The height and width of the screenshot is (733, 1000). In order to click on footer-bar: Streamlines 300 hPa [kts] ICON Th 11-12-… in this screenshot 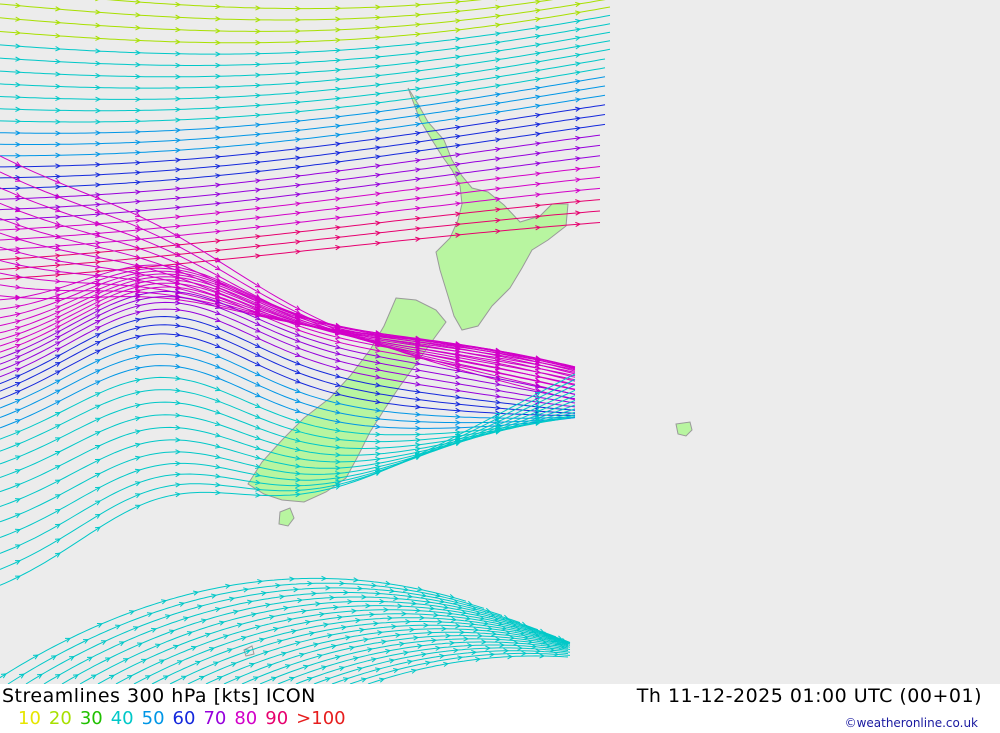, I will do `click(500, 708)`.